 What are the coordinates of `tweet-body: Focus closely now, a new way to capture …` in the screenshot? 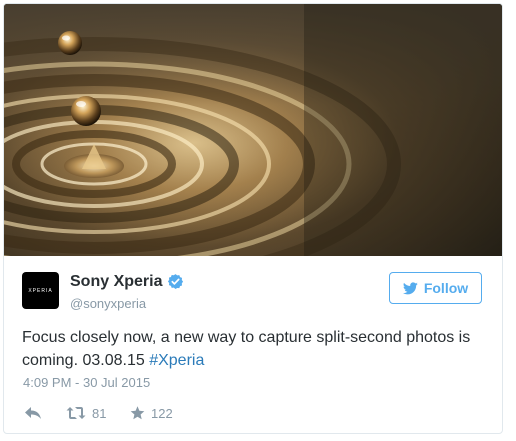 It's located at (246, 349).